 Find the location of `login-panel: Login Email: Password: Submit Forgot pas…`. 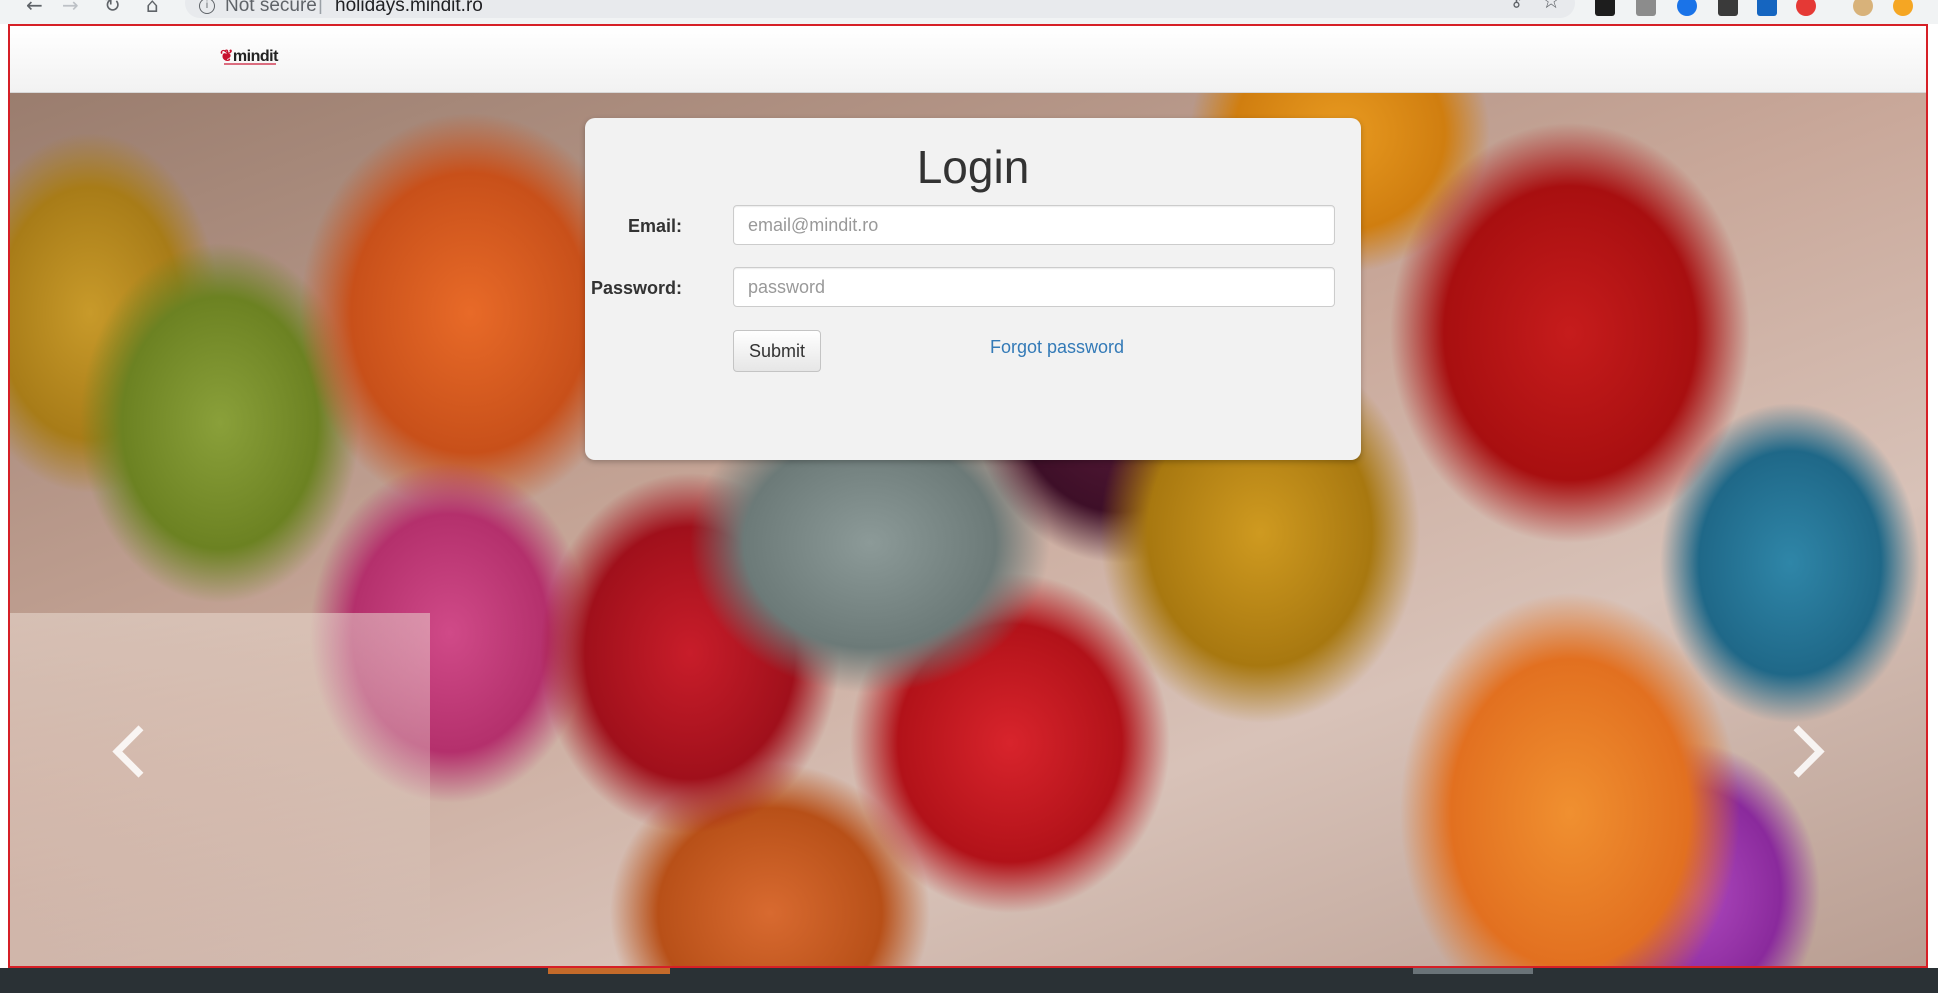

login-panel: Login Email: Password: Submit Forgot pas… is located at coordinates (973, 289).